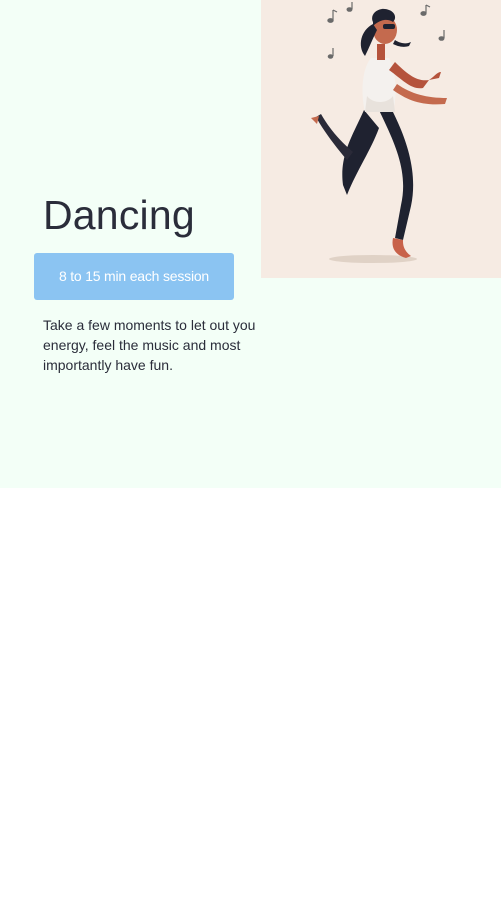 The image size is (501, 904). Describe the element at coordinates (134, 276) in the screenshot. I see `session-duration-button: 8 to 15 min each session` at that location.